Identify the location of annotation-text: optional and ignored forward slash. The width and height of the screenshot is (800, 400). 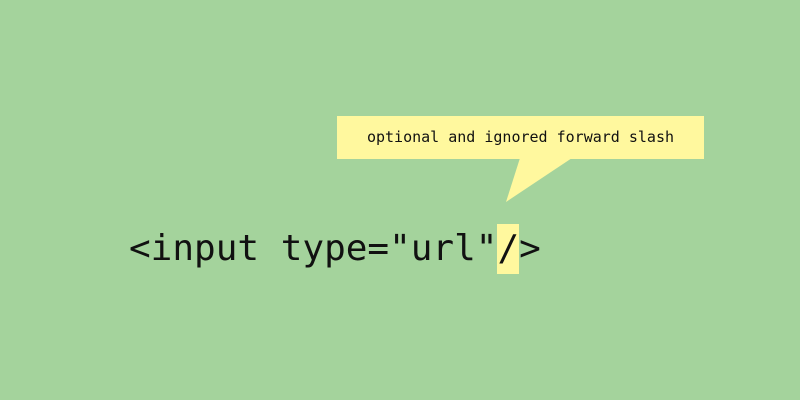
(520, 137).